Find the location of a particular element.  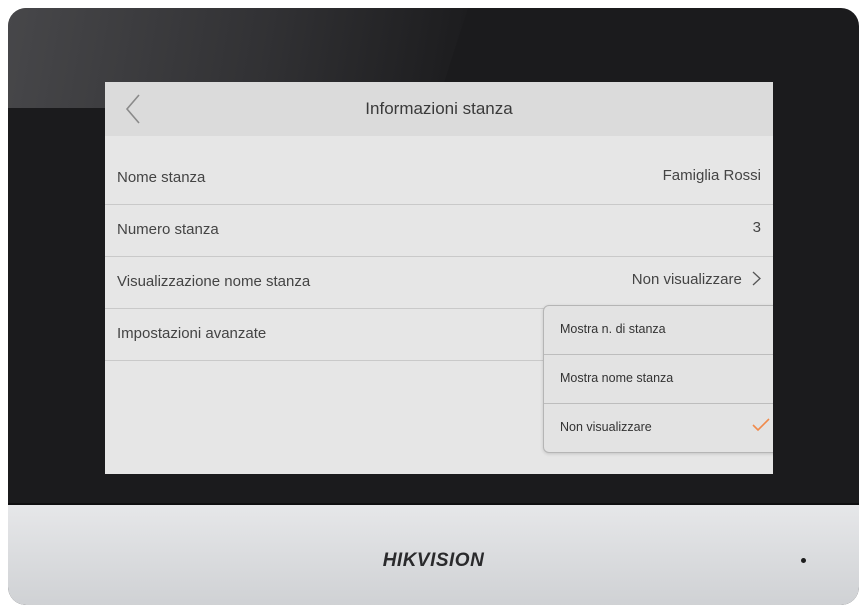

room-name-display-value-wrap: Non visualizzare is located at coordinates (696, 280).